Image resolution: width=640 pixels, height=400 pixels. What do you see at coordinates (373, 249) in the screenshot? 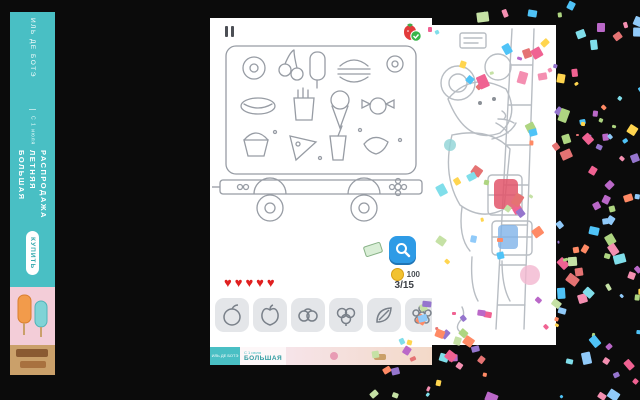
I see `found-item-banknote` at bounding box center [373, 249].